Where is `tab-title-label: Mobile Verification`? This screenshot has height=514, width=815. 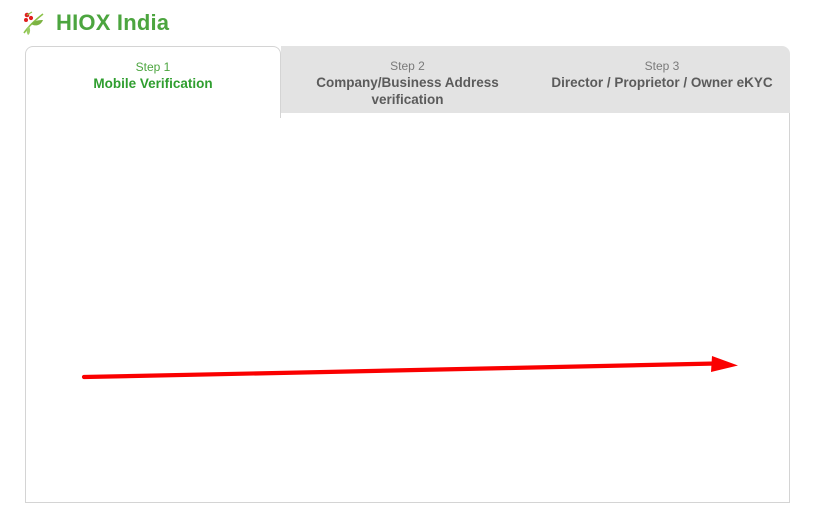 tab-title-label: Mobile Verification is located at coordinates (153, 83).